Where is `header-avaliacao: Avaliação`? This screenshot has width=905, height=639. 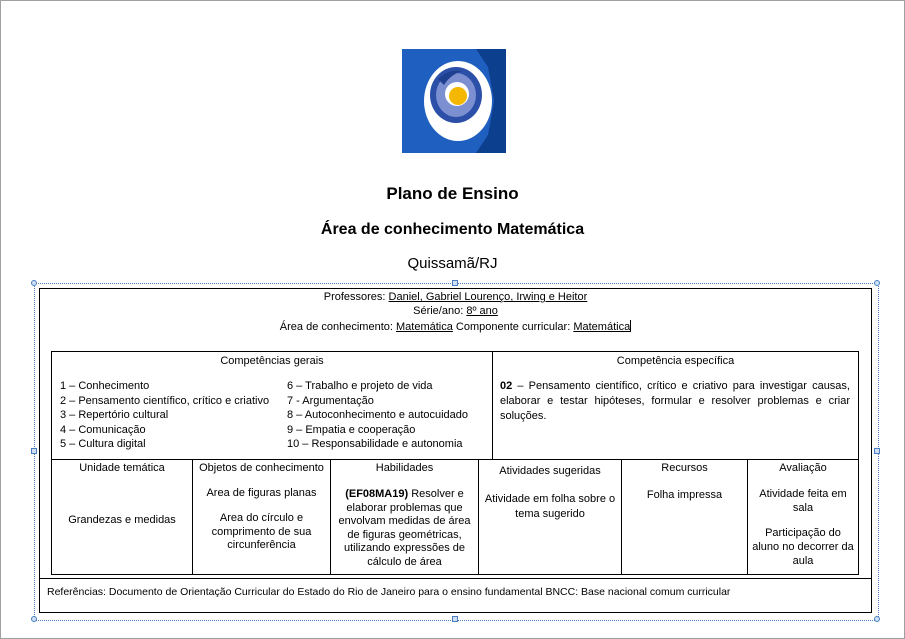 header-avaliacao: Avaliação is located at coordinates (803, 468).